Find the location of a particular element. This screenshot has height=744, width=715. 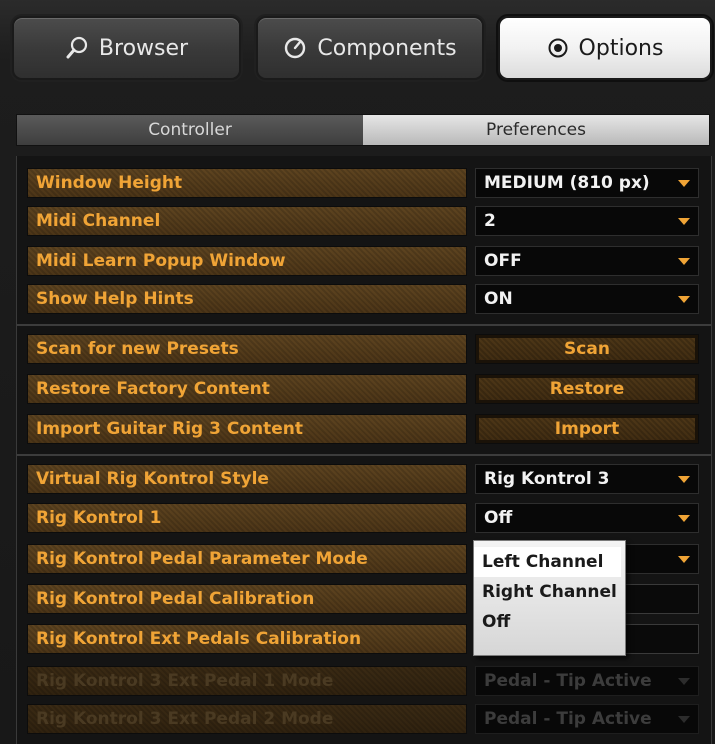

virtual-rk-style-dropdown: Rig Kontrol 3 is located at coordinates (587, 479).